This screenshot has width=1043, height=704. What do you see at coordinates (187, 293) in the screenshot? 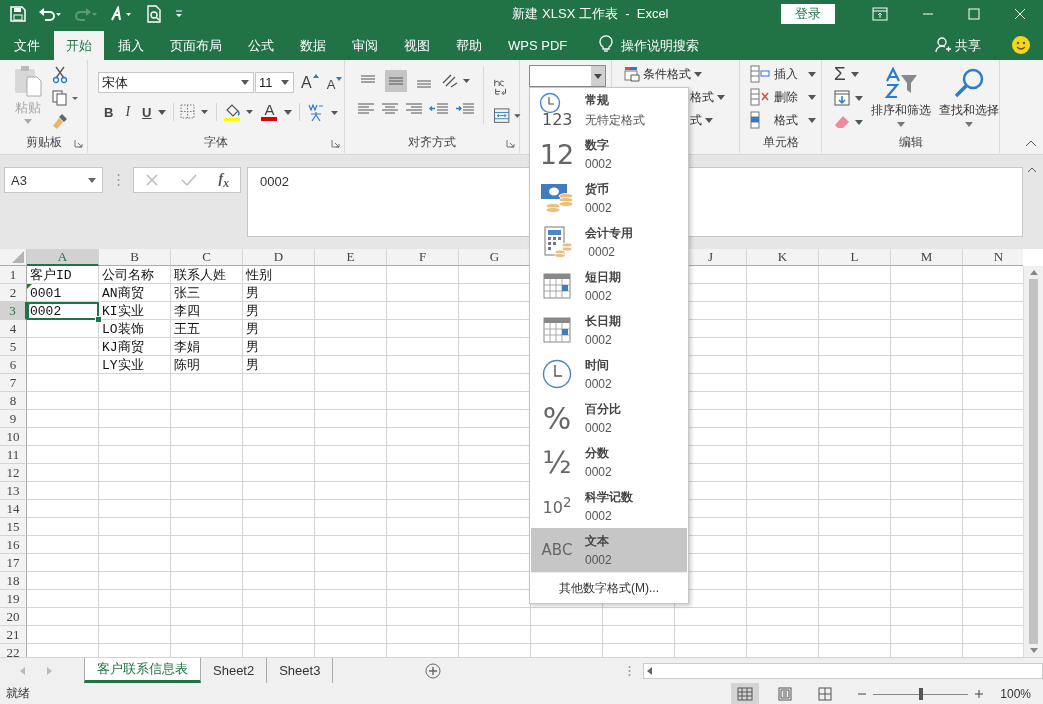
I see `table-cell-text: 张三` at bounding box center [187, 293].